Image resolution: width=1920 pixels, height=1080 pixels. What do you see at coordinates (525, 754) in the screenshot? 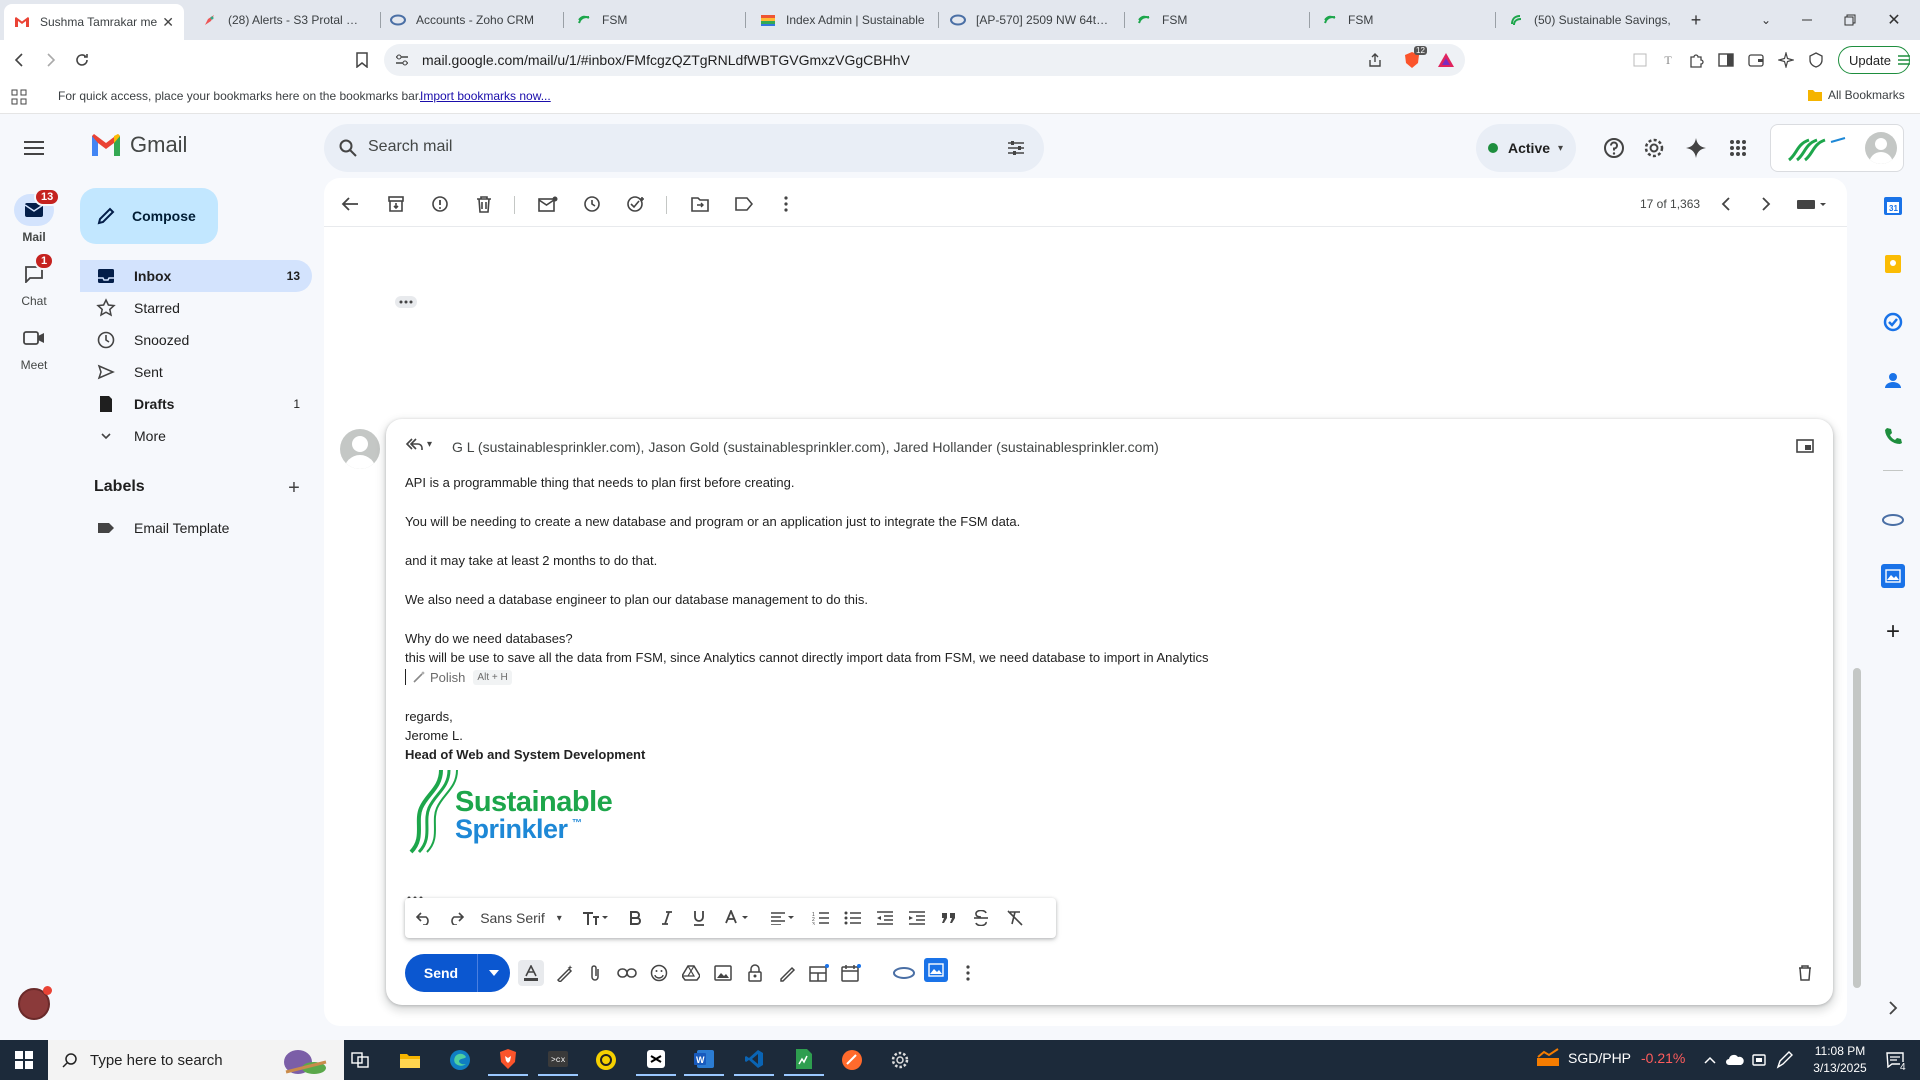
I see `signature-title: Head of Web and System Development` at bounding box center [525, 754].